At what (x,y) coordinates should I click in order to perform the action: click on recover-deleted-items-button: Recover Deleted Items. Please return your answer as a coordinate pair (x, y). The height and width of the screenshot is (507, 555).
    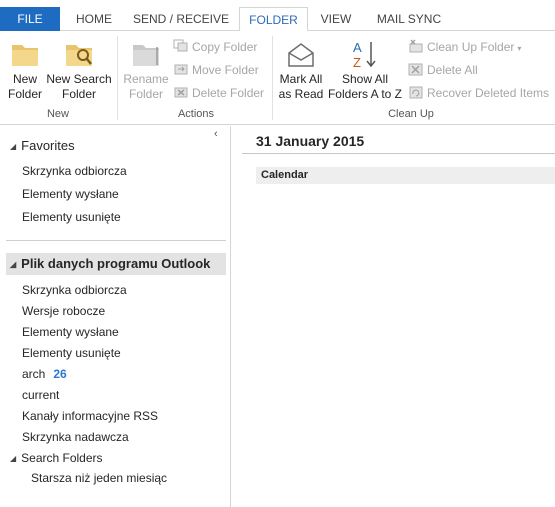
    Looking at the image, I should click on (478, 93).